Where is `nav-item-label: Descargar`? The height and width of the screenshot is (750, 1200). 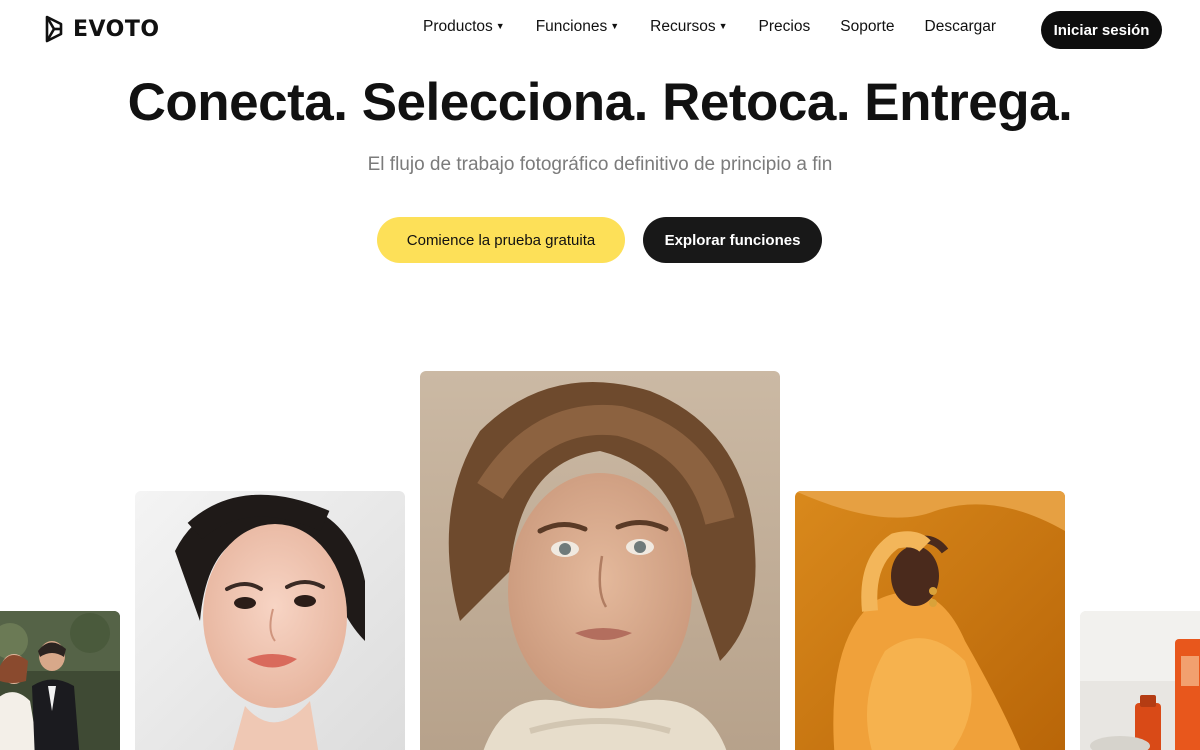 nav-item-label: Descargar is located at coordinates (960, 26).